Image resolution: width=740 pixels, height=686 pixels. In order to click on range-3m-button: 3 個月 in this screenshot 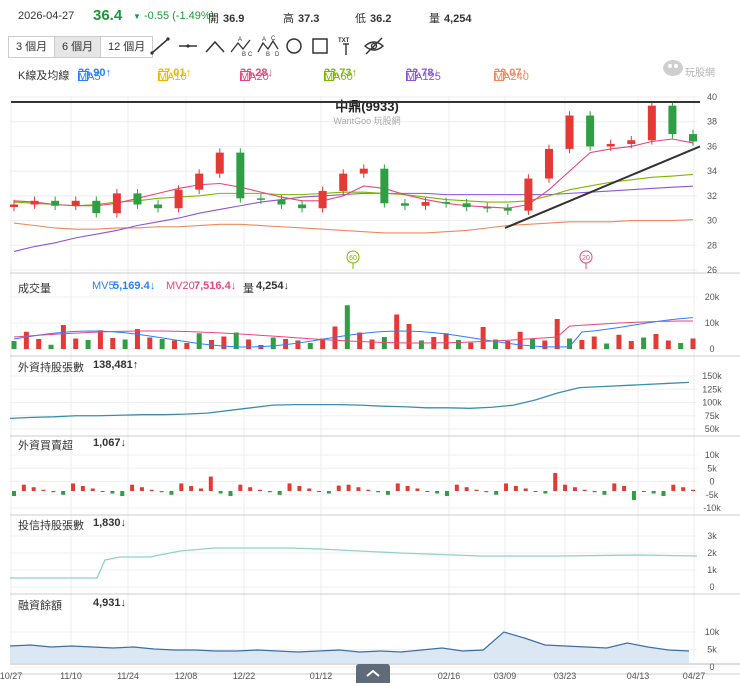, I will do `click(32, 47)`.